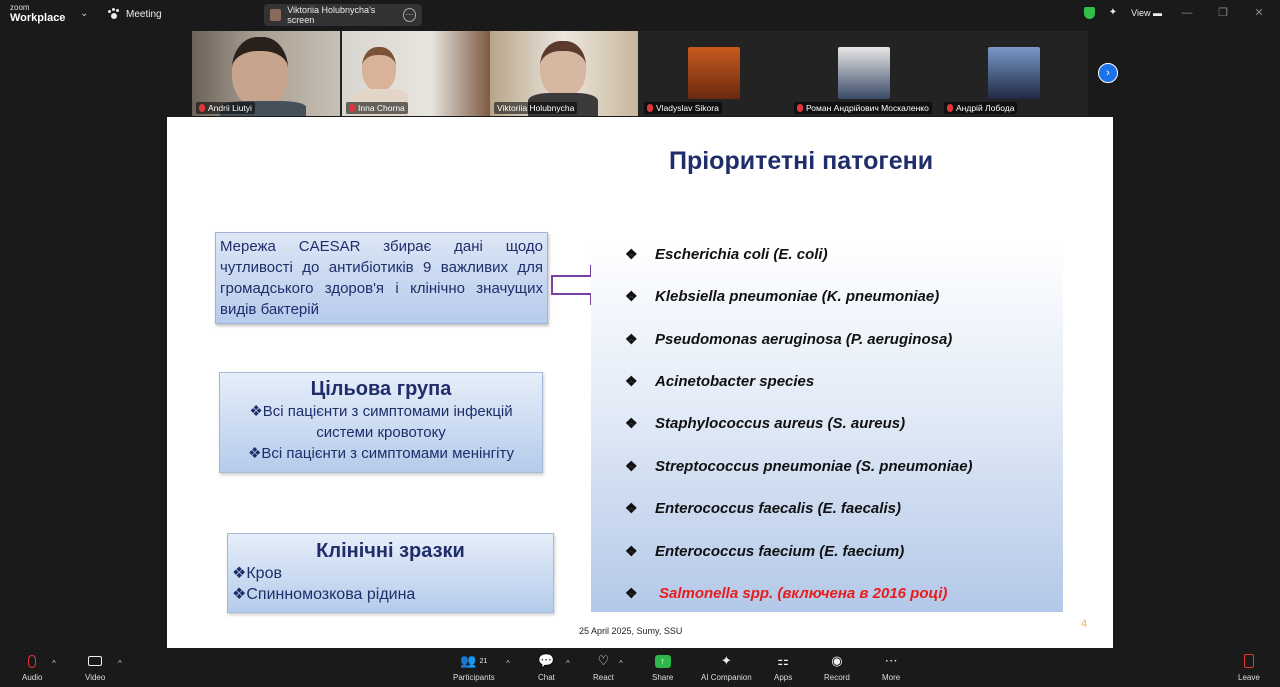 The image size is (1280, 687). What do you see at coordinates (891, 660) in the screenshot?
I see `more-icon: ⋯` at bounding box center [891, 660].